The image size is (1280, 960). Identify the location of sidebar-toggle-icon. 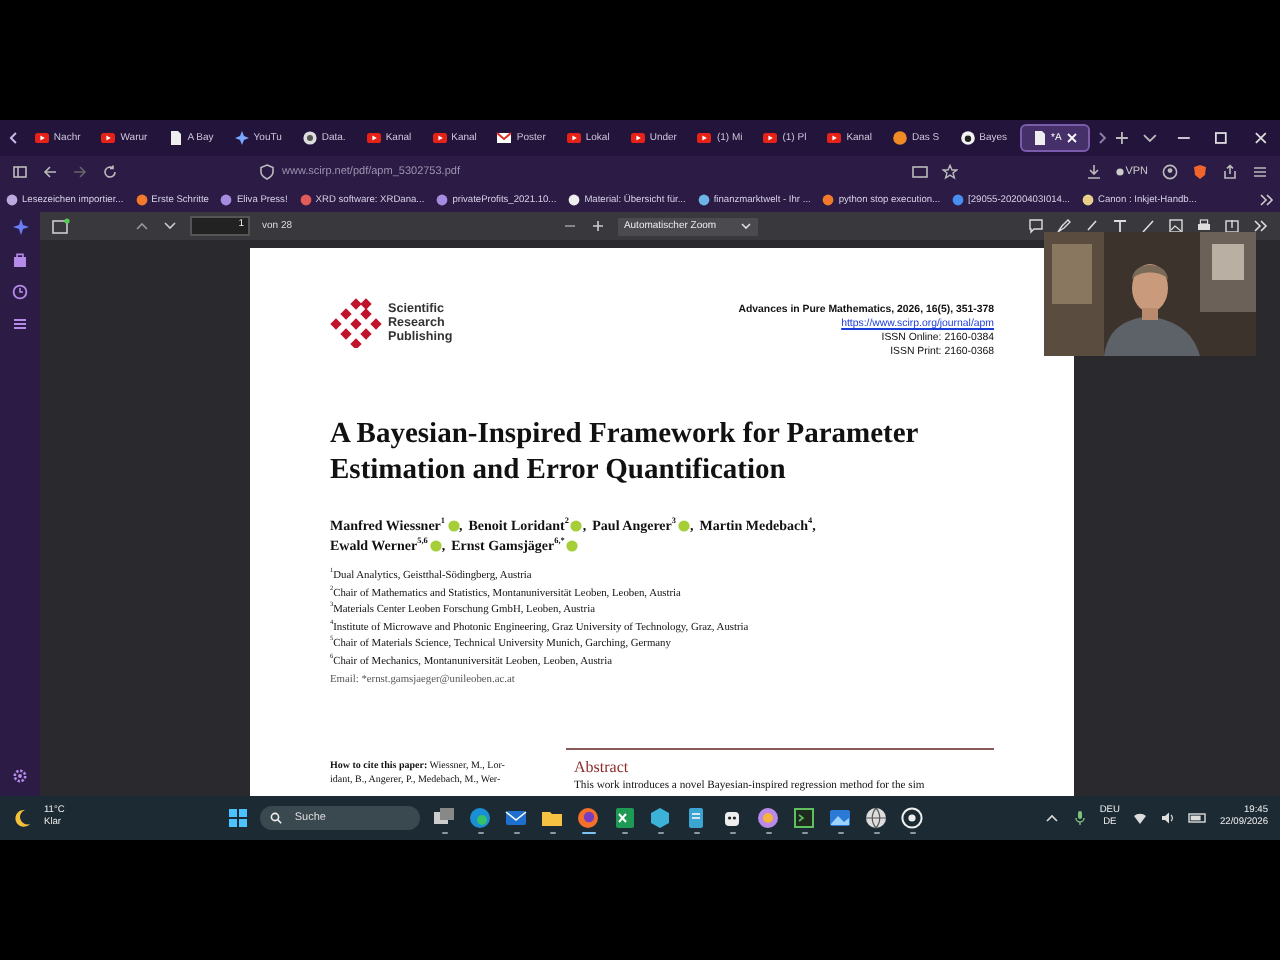
(20, 172).